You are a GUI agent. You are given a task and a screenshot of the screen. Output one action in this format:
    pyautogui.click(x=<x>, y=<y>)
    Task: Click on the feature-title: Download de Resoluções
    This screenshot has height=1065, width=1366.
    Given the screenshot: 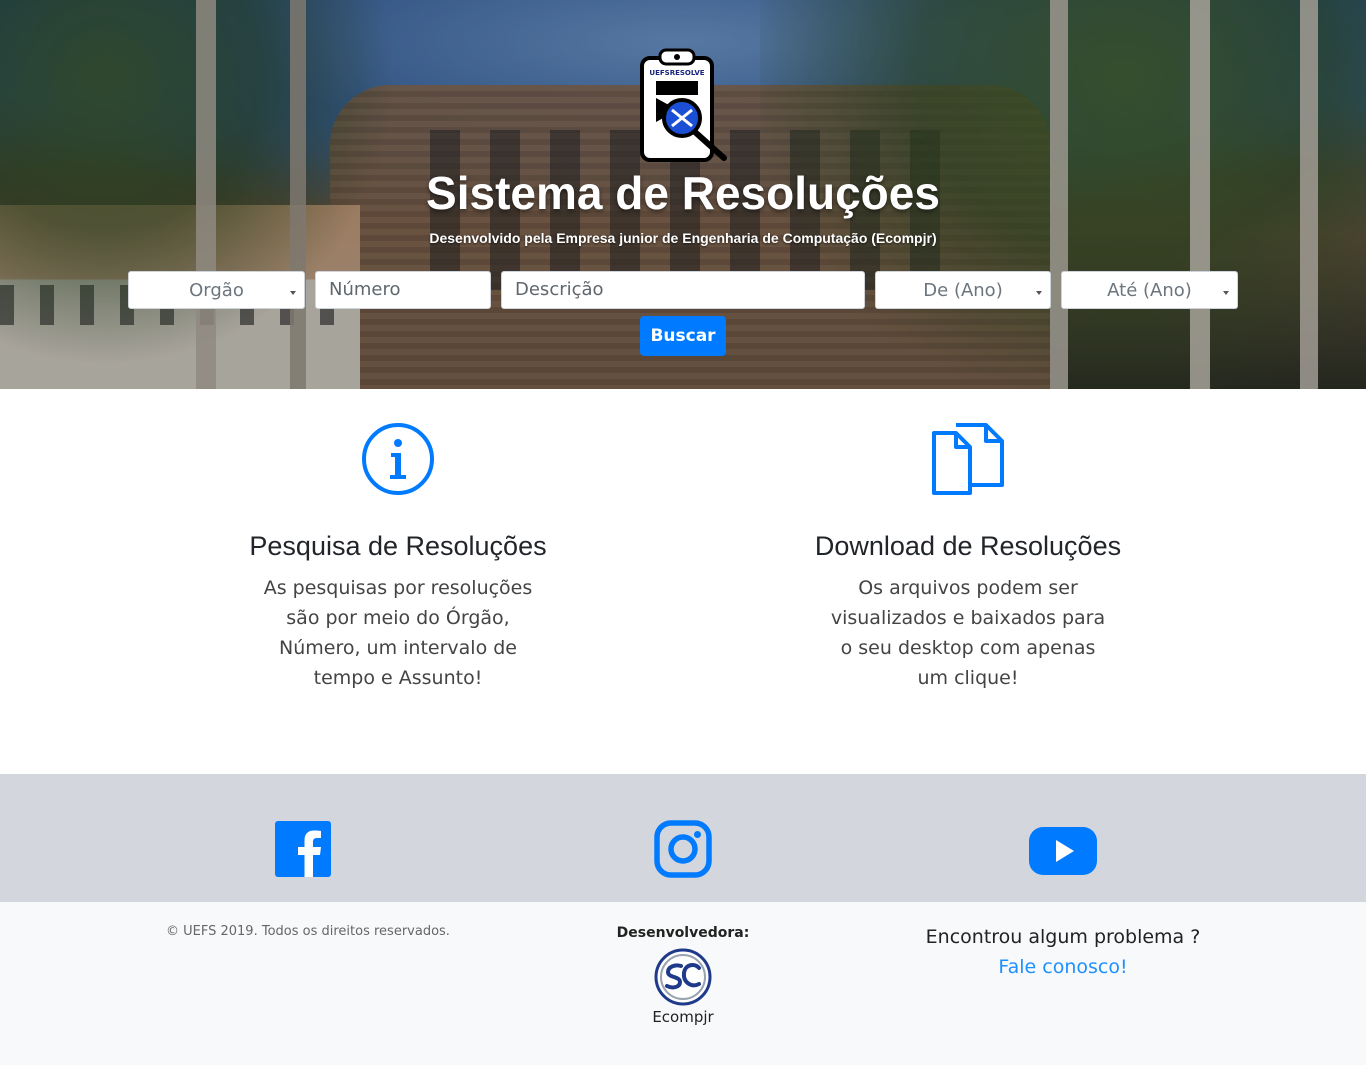 What is the action you would take?
    pyautogui.click(x=968, y=546)
    